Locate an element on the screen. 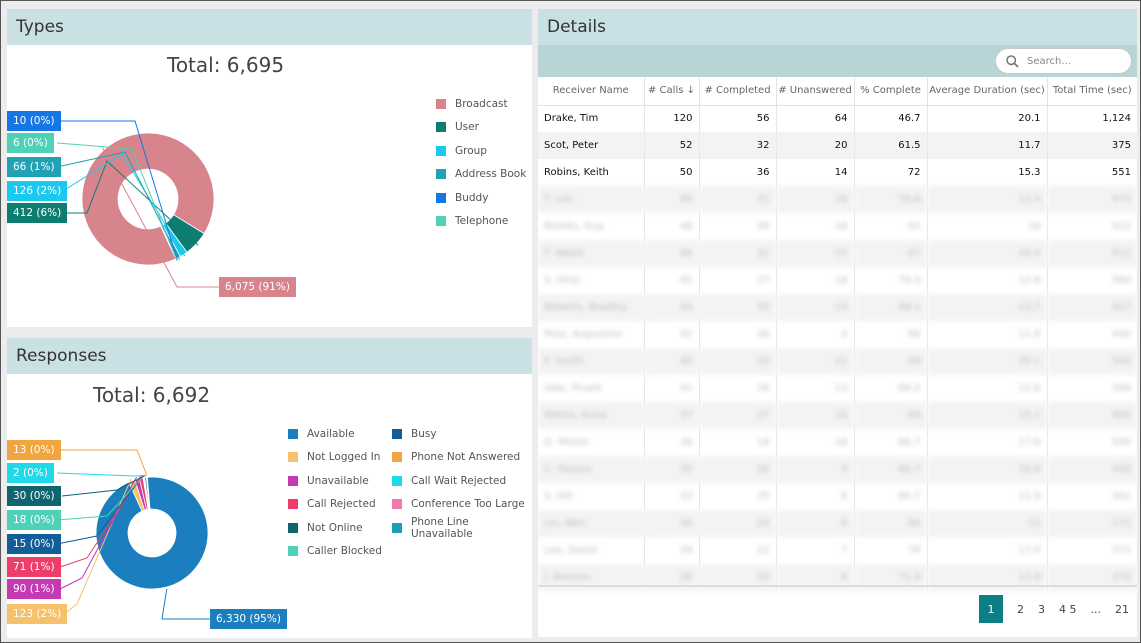 The height and width of the screenshot is (643, 1141). table-cell: 440 is located at coordinates (1121, 334).